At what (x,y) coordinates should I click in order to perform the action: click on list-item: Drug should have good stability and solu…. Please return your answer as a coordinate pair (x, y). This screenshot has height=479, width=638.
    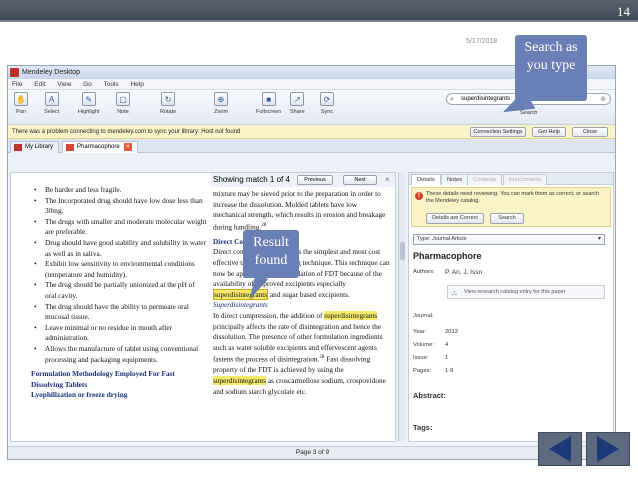
    Looking at the image, I should click on (119, 248).